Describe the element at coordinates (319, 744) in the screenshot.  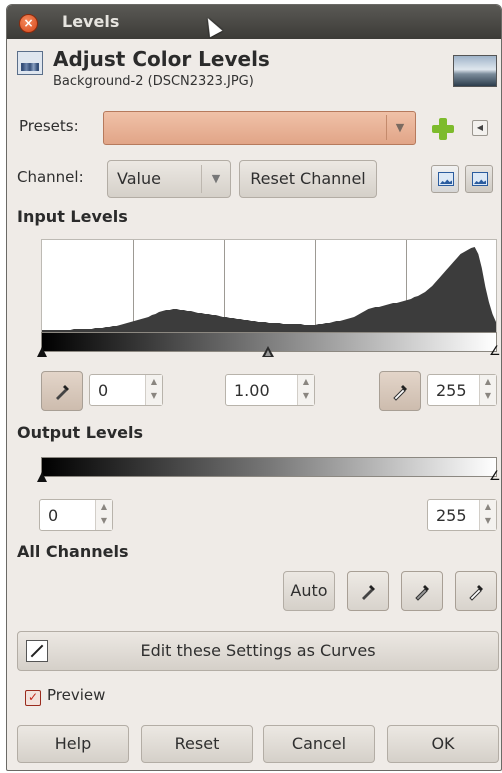
I see `cancel-button: Cancel` at that location.